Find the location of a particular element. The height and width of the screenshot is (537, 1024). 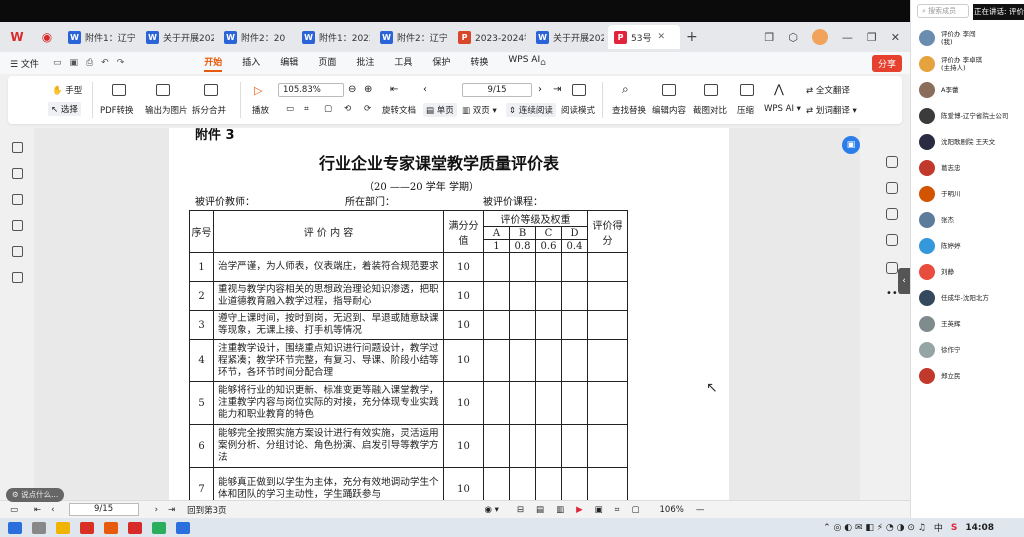

participant-item: 评价办 李卓琪 (主持人) is located at coordinates (950, 64).